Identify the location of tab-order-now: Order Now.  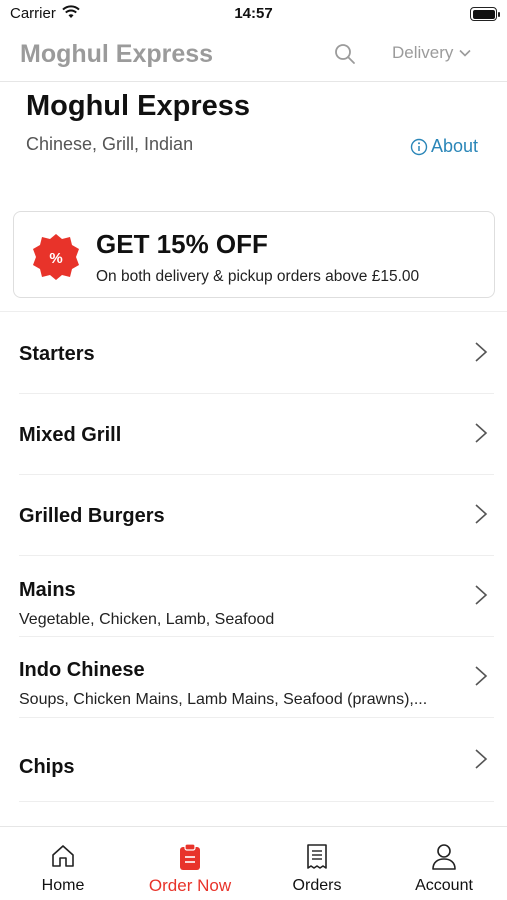
(190, 863).